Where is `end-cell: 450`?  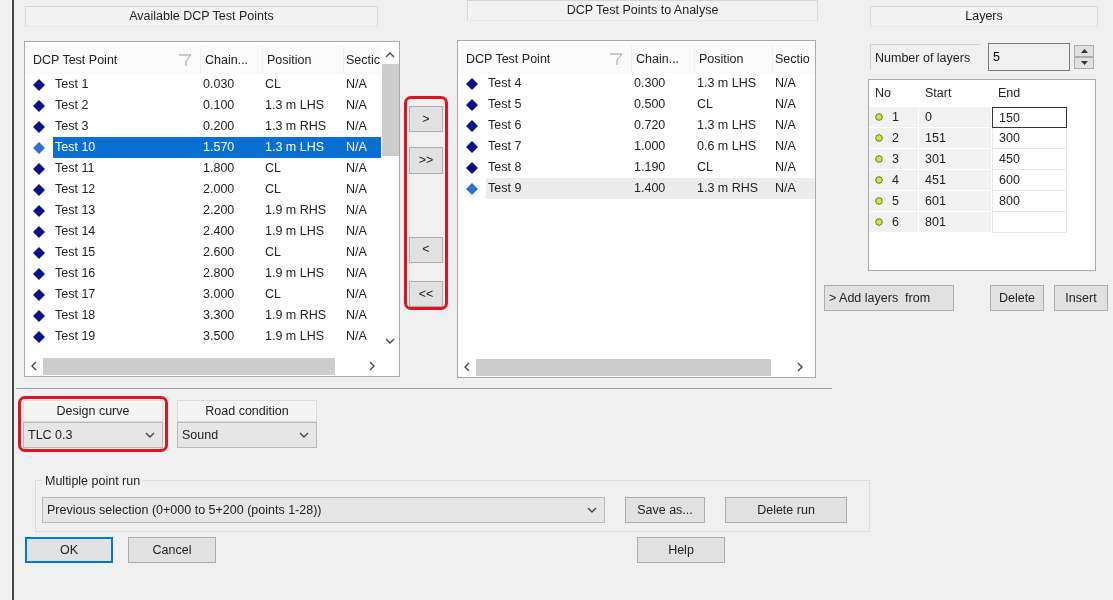 end-cell: 450 is located at coordinates (1029, 159).